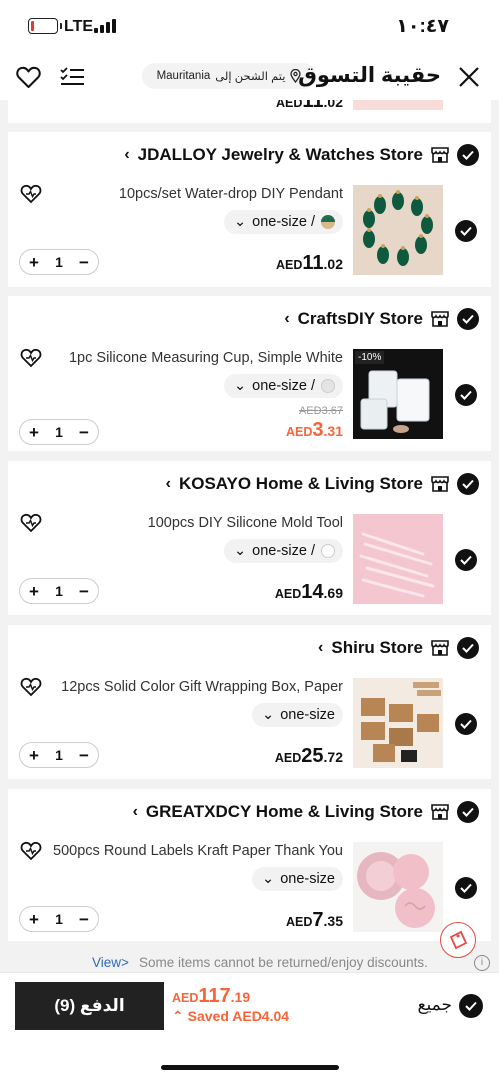 The width and height of the screenshot is (499, 1080). Describe the element at coordinates (79, 26) in the screenshot. I see `network-label: LTE` at that location.